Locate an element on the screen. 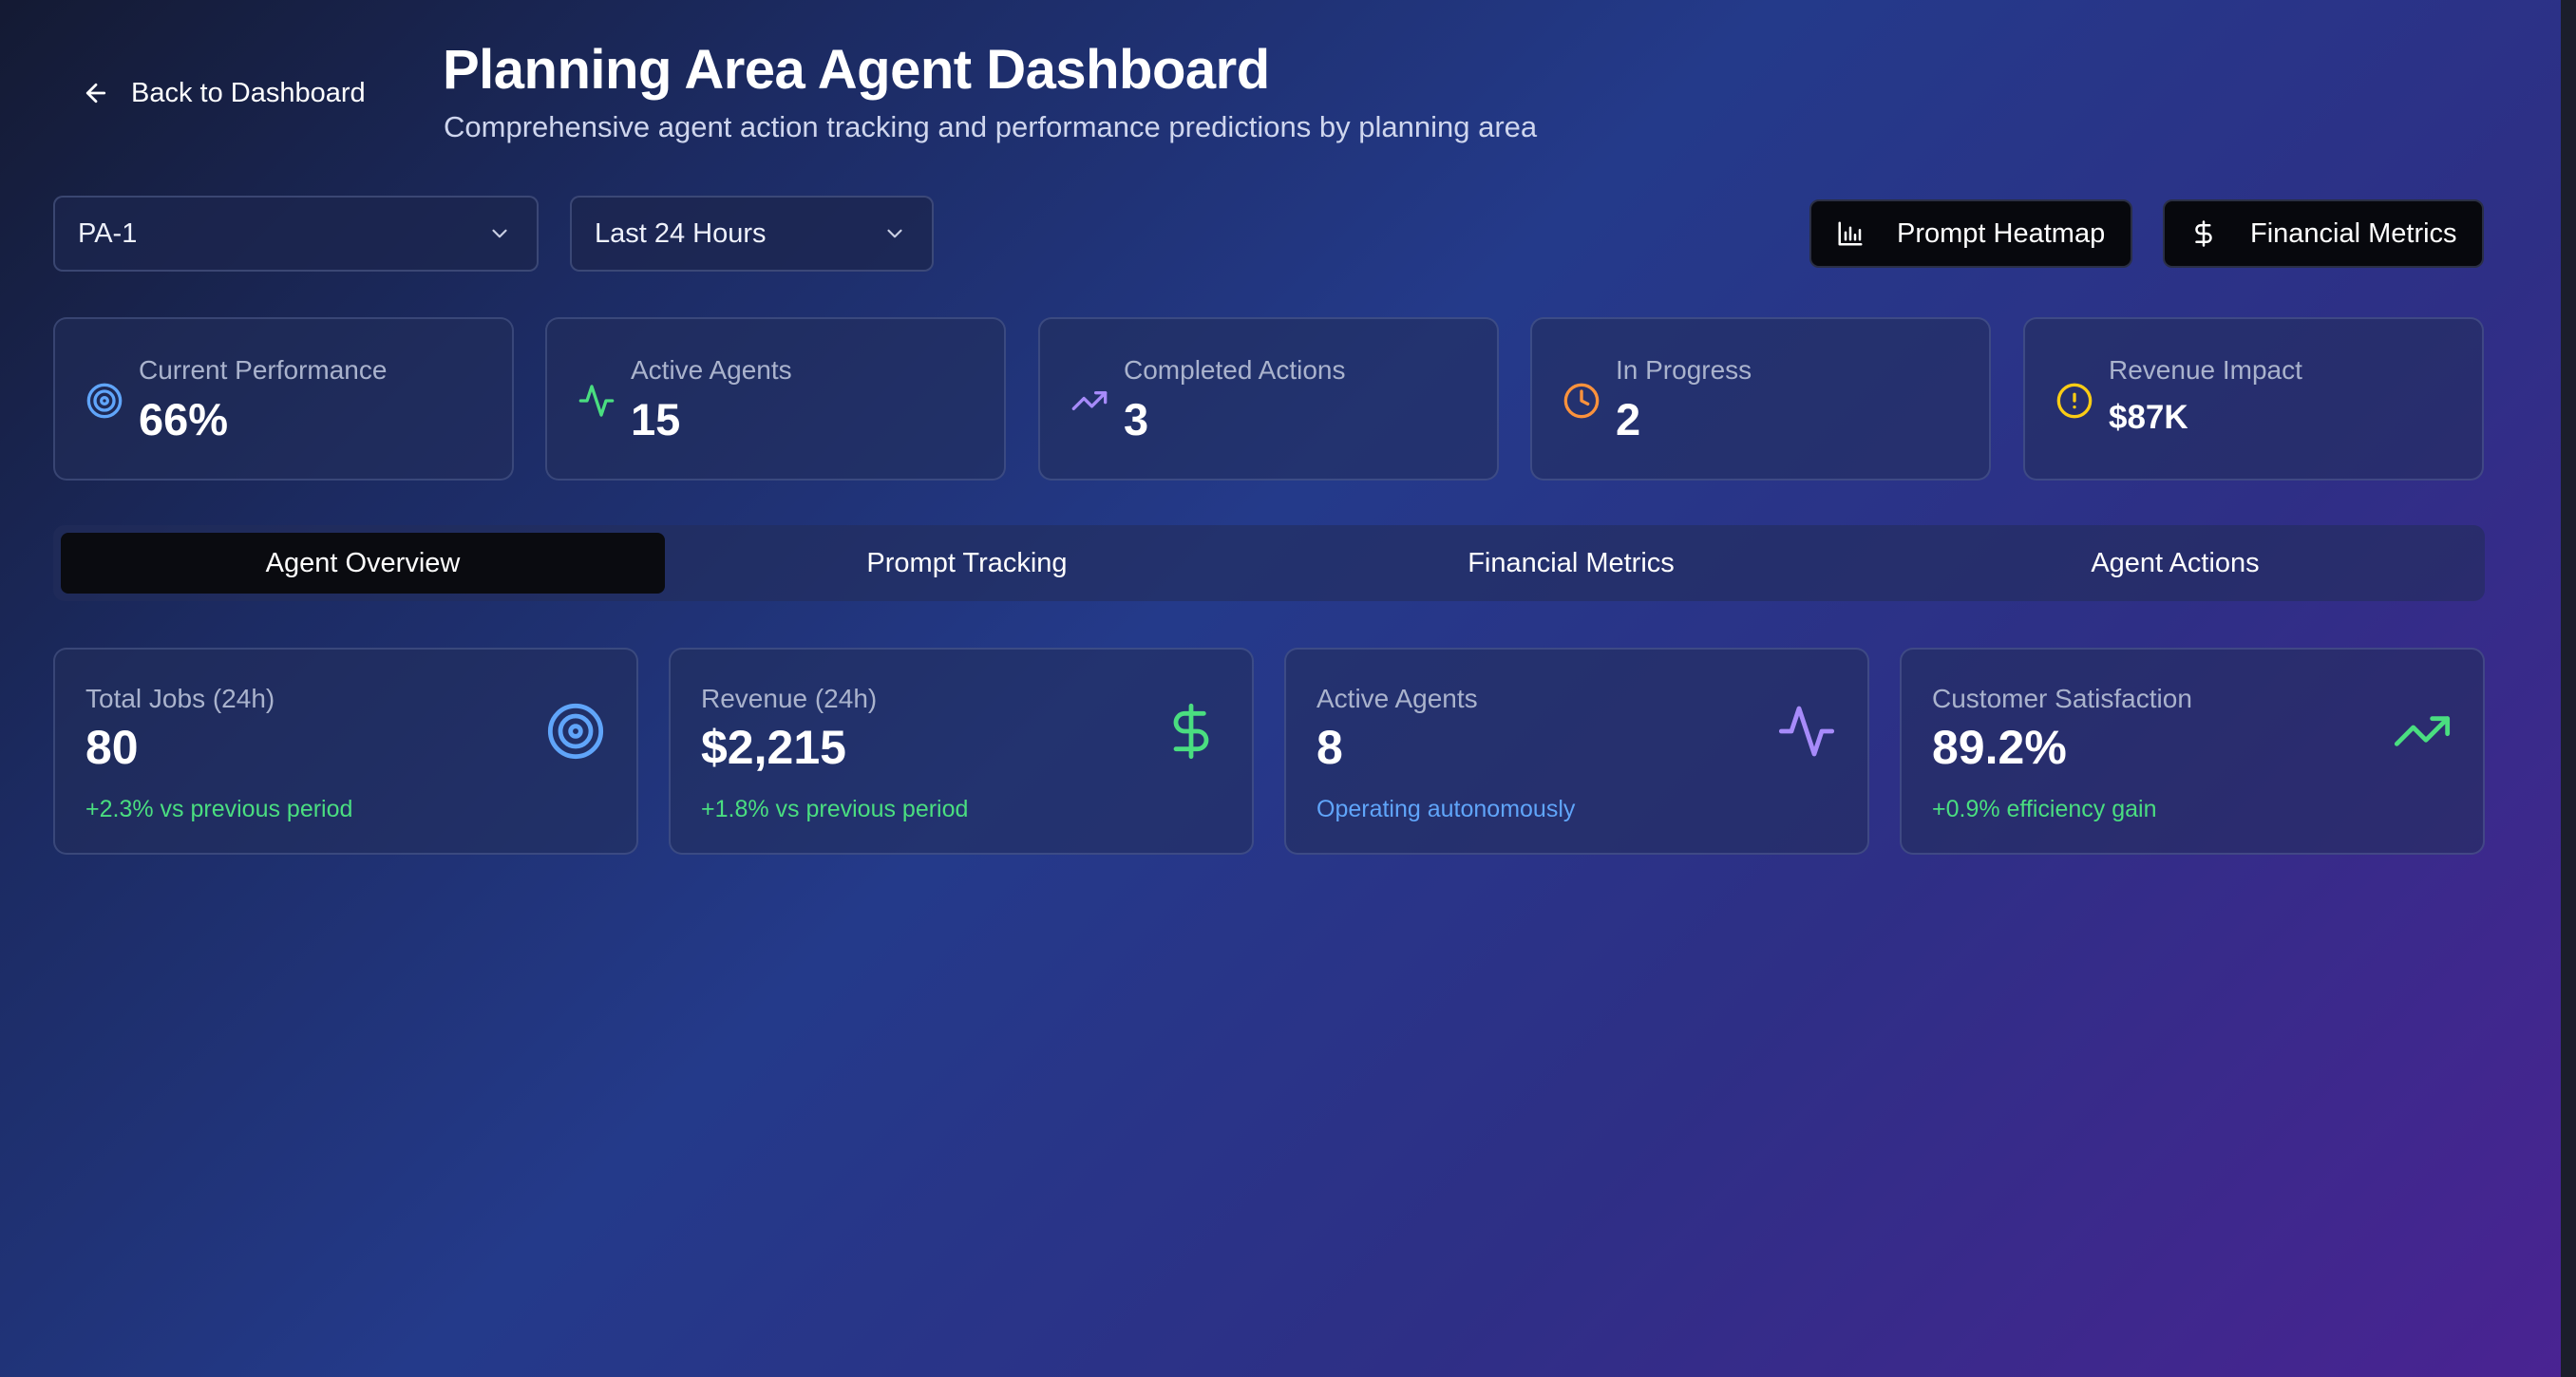 This screenshot has height=1377, width=2576. metric-note: +1.8% vs previous period is located at coordinates (835, 809).